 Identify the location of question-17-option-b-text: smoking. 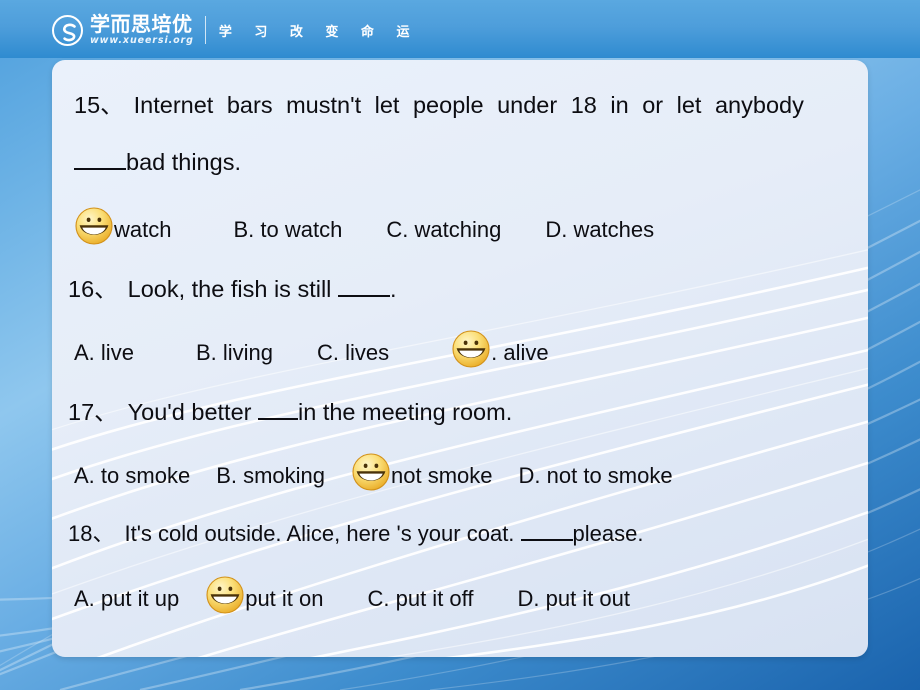
(284, 475).